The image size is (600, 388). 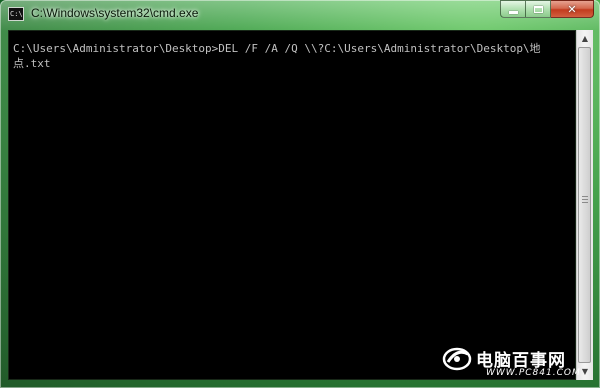 What do you see at coordinates (457, 359) in the screenshot?
I see `pc841-logo-icon` at bounding box center [457, 359].